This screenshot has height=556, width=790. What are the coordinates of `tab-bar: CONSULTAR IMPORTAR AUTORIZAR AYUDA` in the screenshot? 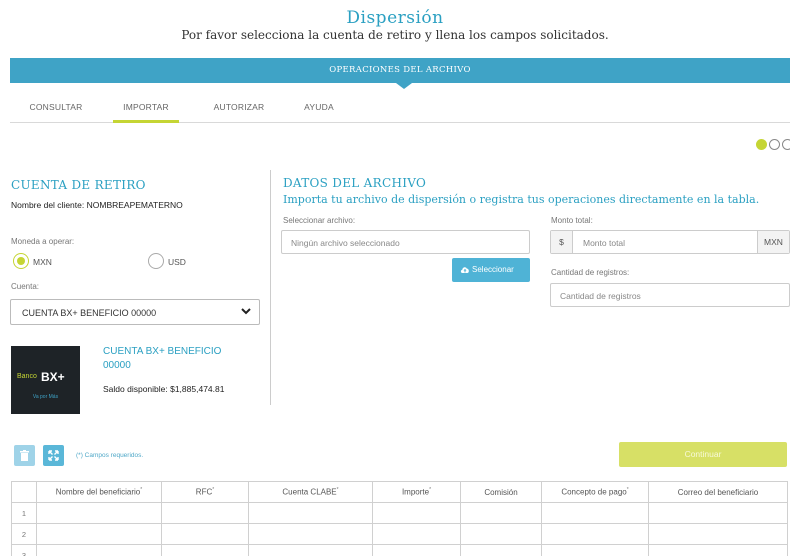 It's located at (400, 107).